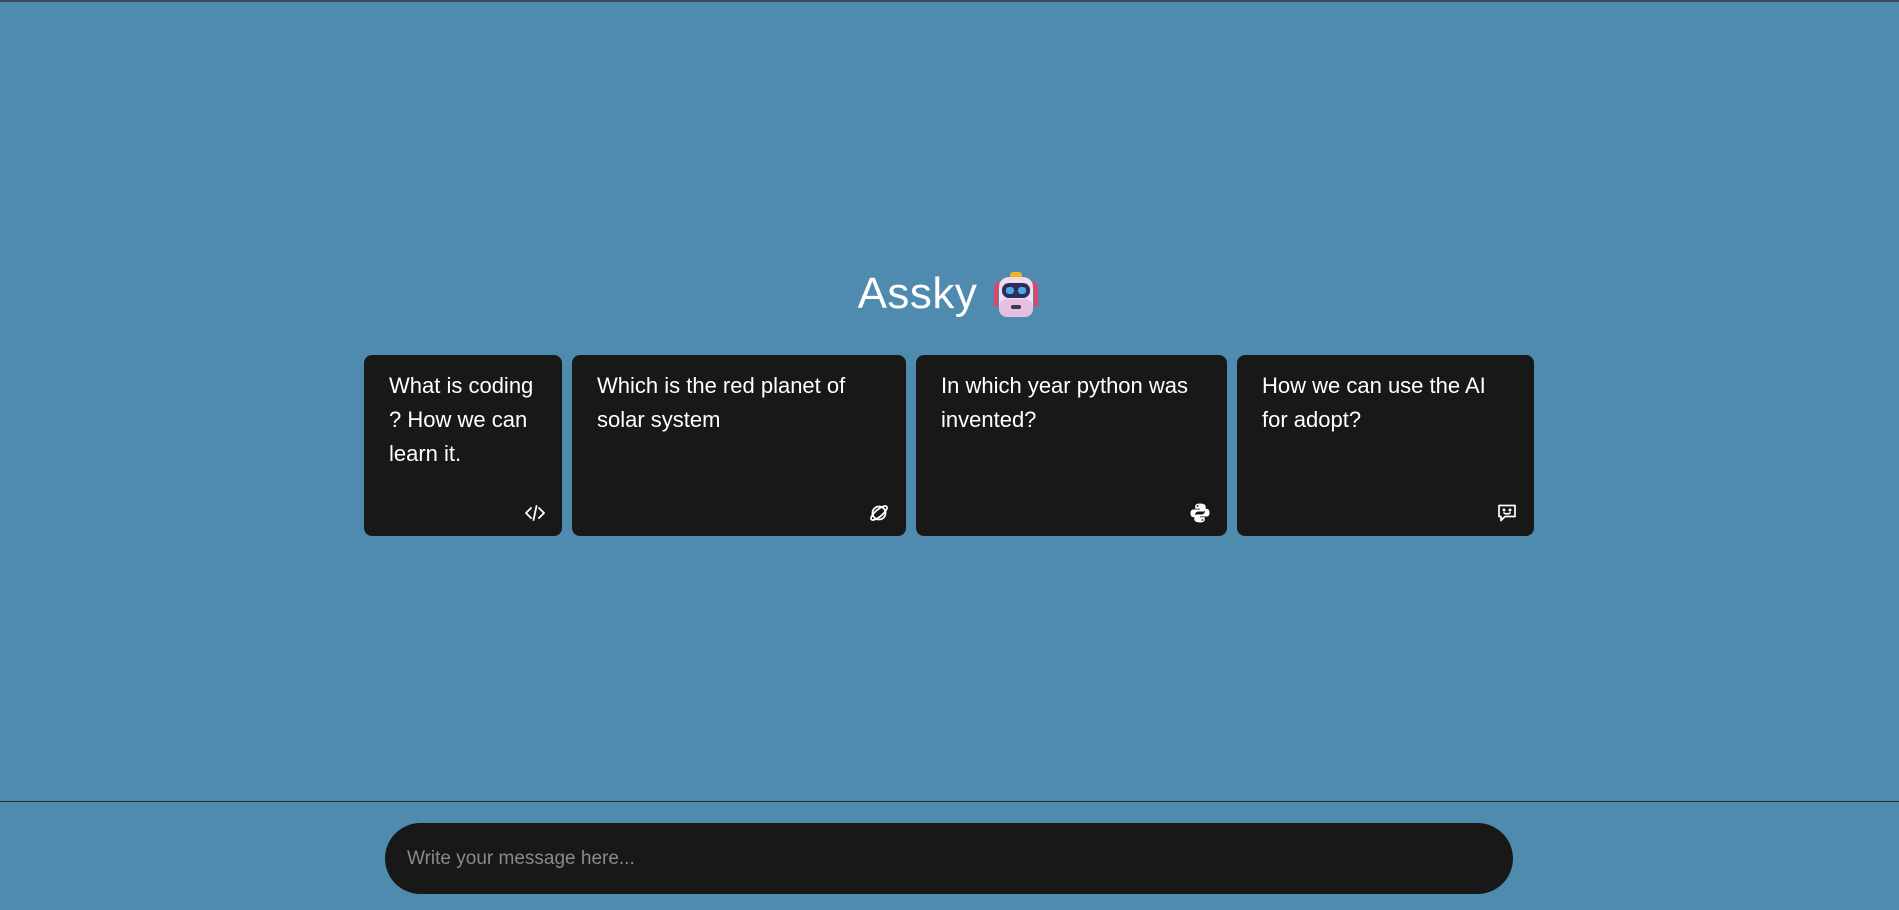 The height and width of the screenshot is (910, 1899). Describe the element at coordinates (1065, 402) in the screenshot. I see `suggestion-card-text: In which year python was invented?` at that location.